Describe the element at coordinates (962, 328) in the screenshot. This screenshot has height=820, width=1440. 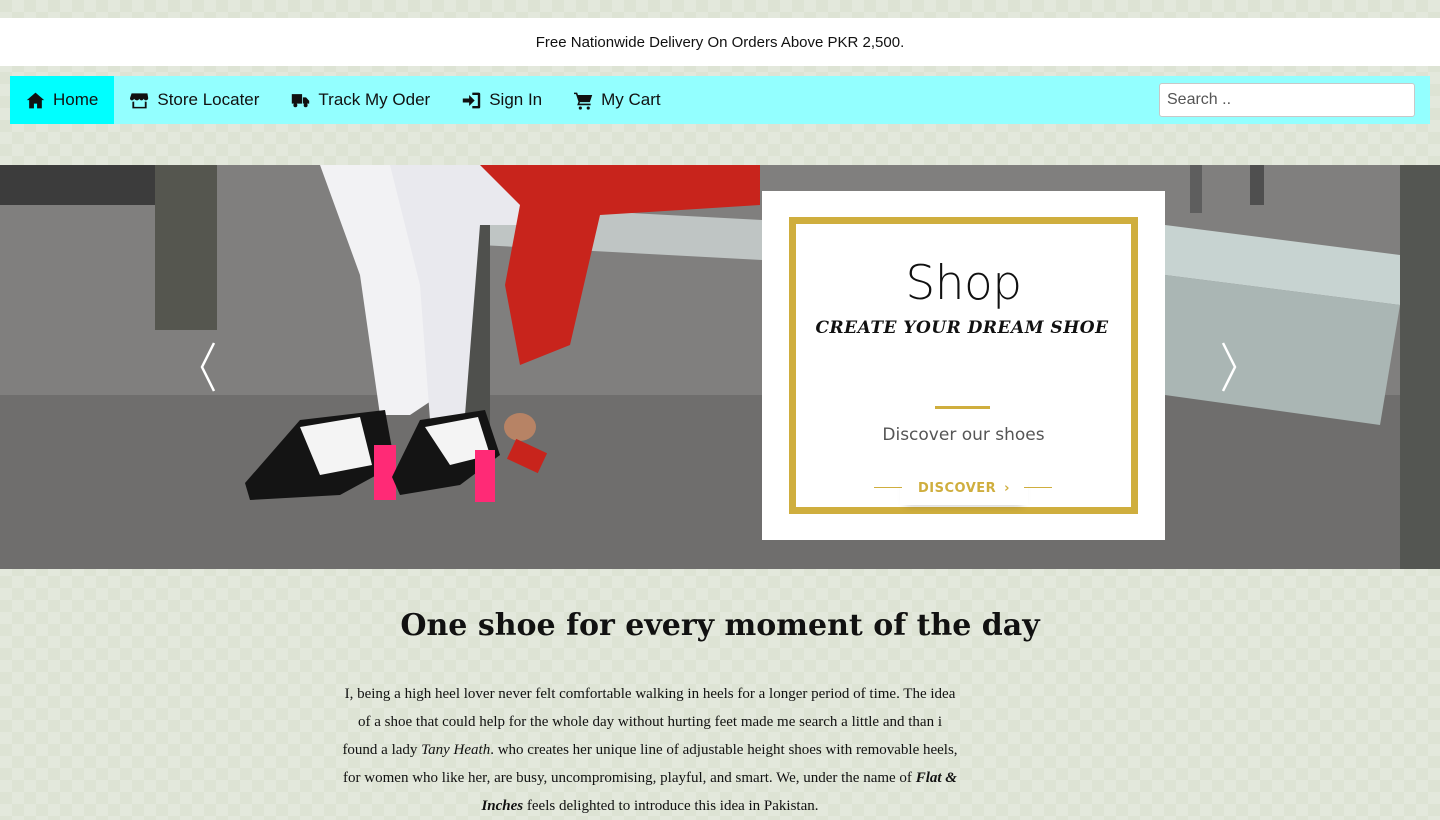
I see `promo-subtitle: CREATE YOUR DREAM SHOE` at that location.